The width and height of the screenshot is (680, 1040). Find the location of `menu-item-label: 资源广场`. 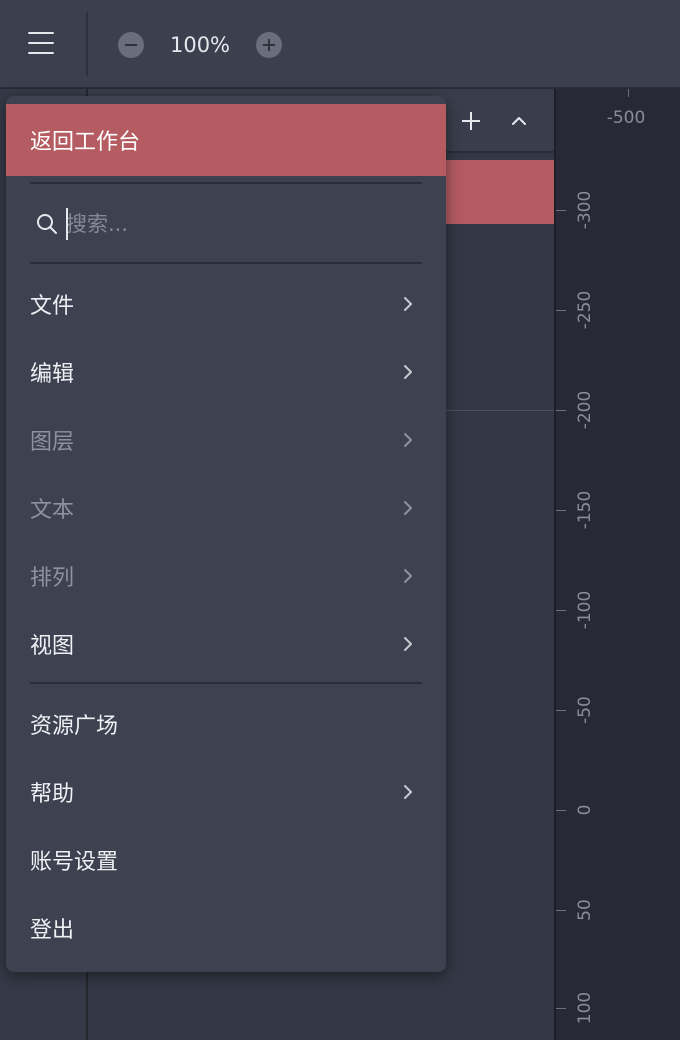

menu-item-label: 资源广场 is located at coordinates (74, 726).